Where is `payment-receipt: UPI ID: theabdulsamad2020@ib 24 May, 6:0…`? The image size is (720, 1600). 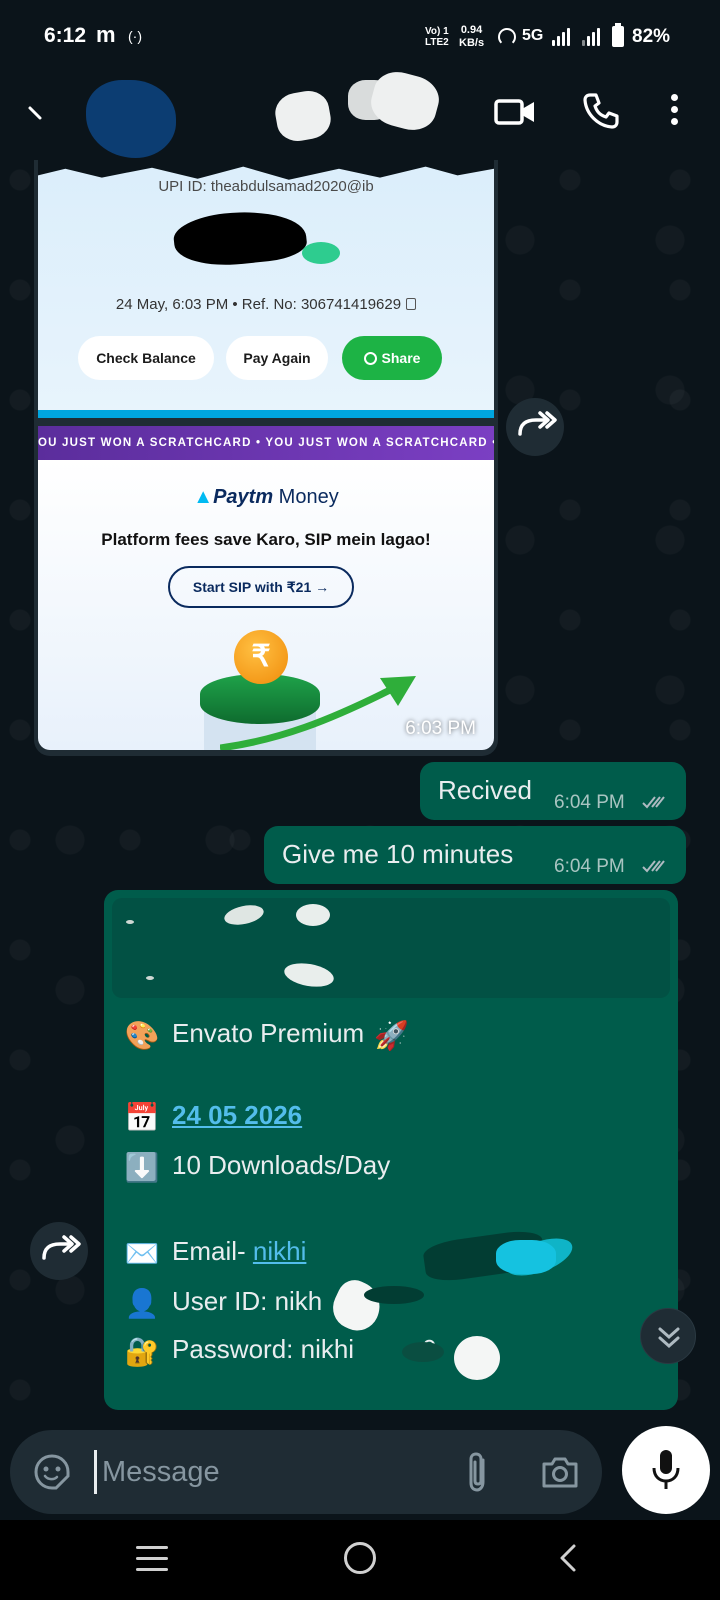 payment-receipt: UPI ID: theabdulsamad2020@ib 24 May, 6:0… is located at coordinates (266, 289).